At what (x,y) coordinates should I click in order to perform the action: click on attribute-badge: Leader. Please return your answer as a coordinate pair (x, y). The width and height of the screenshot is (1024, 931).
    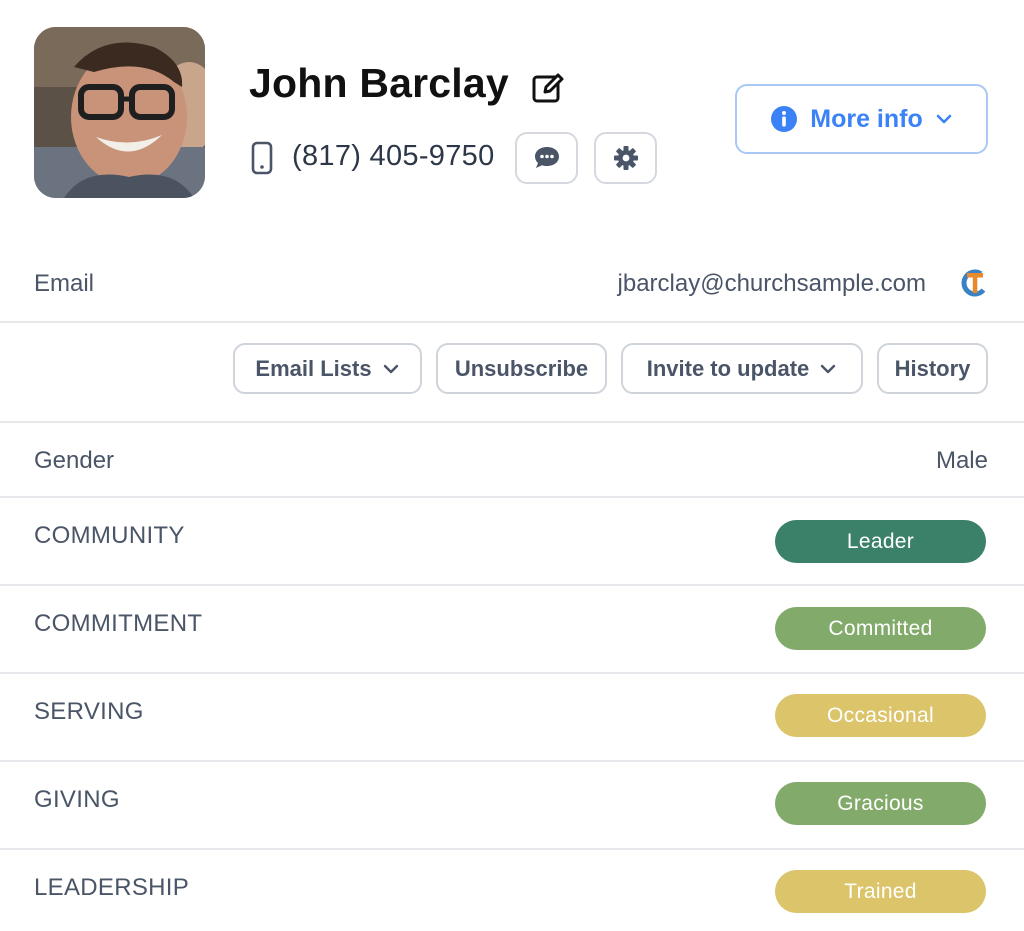
    Looking at the image, I should click on (880, 541).